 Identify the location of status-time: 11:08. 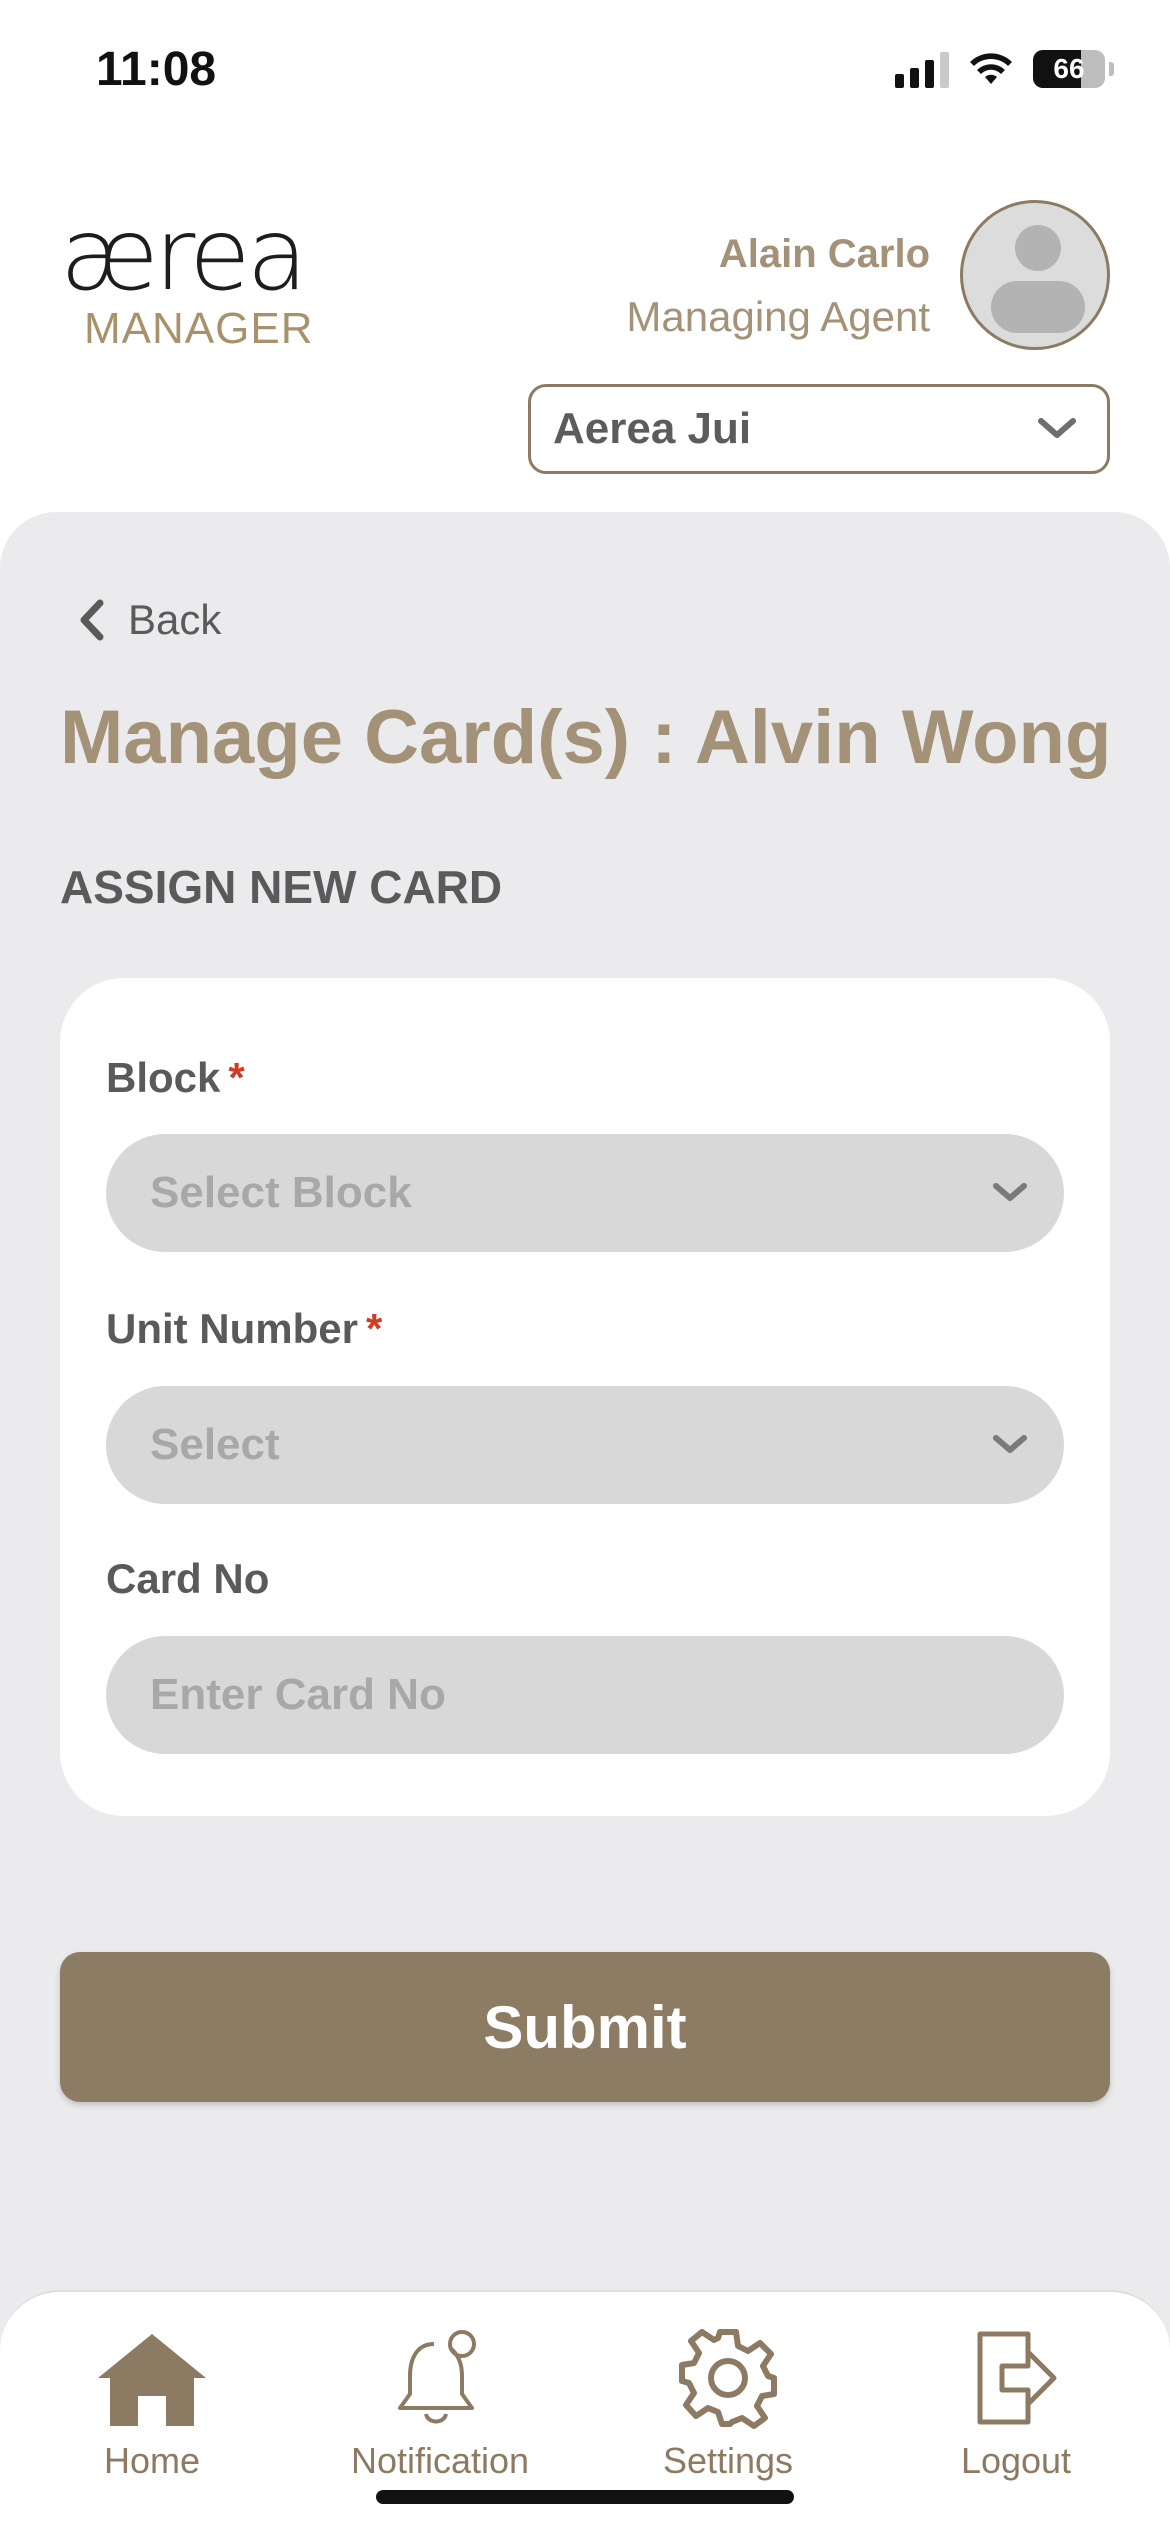
(156, 69).